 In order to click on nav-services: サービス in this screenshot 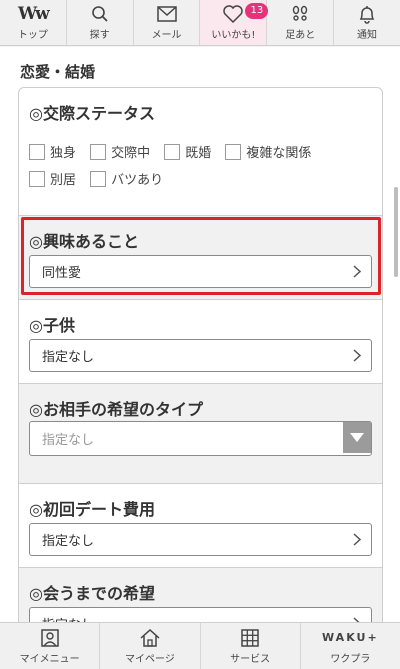, I will do `click(251, 646)`.